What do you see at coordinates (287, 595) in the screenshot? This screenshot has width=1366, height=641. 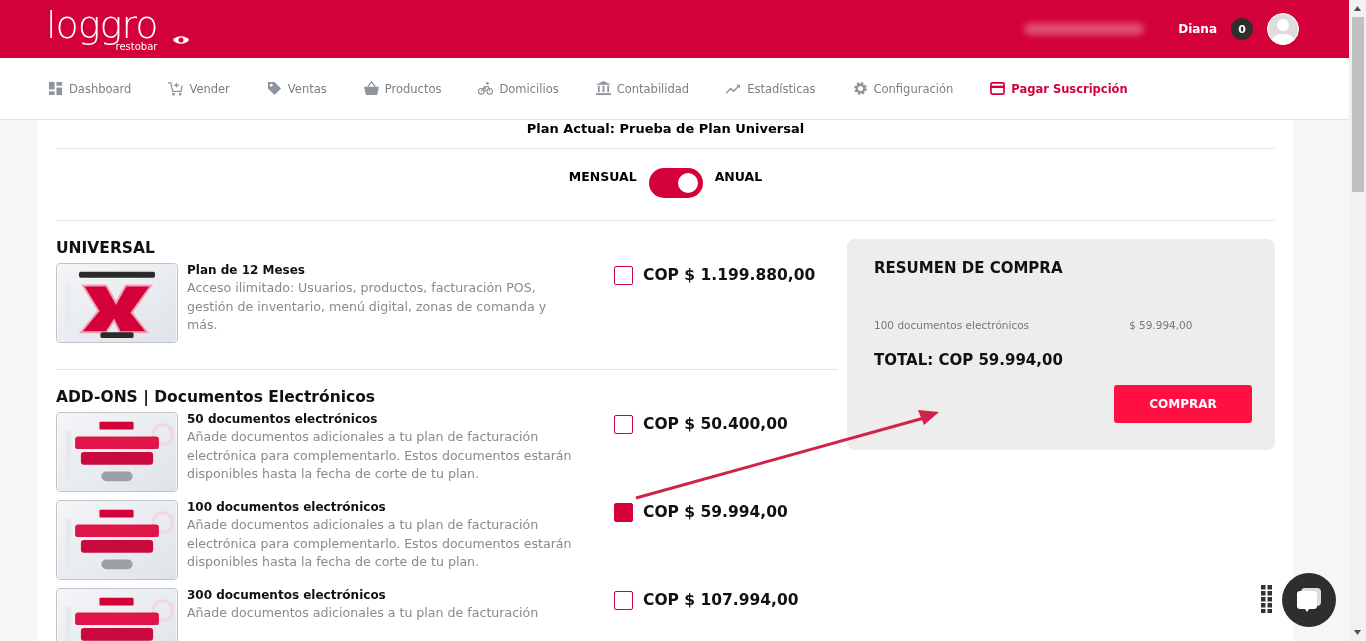 I see `product-title: 300 documentos electrónicos` at bounding box center [287, 595].